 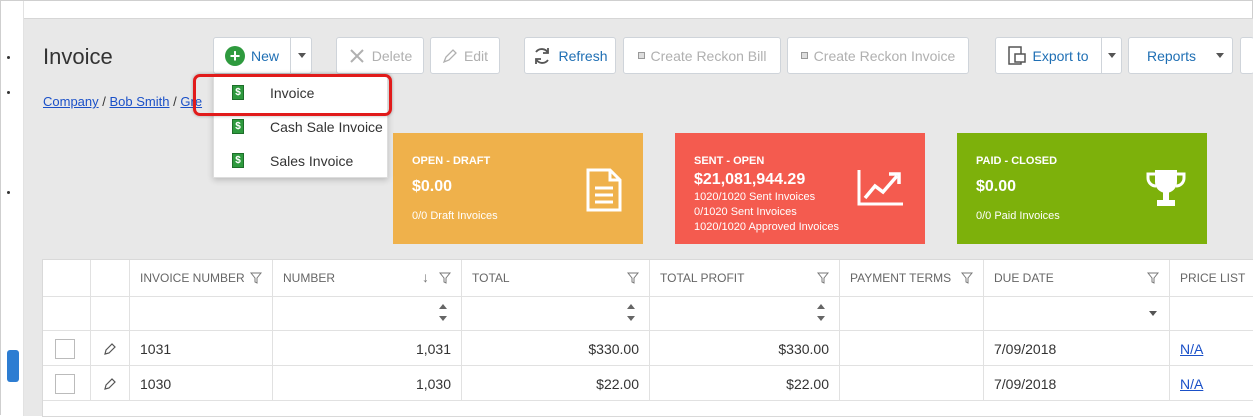 What do you see at coordinates (912, 313) in the screenshot?
I see `payment-terms-filter-input` at bounding box center [912, 313].